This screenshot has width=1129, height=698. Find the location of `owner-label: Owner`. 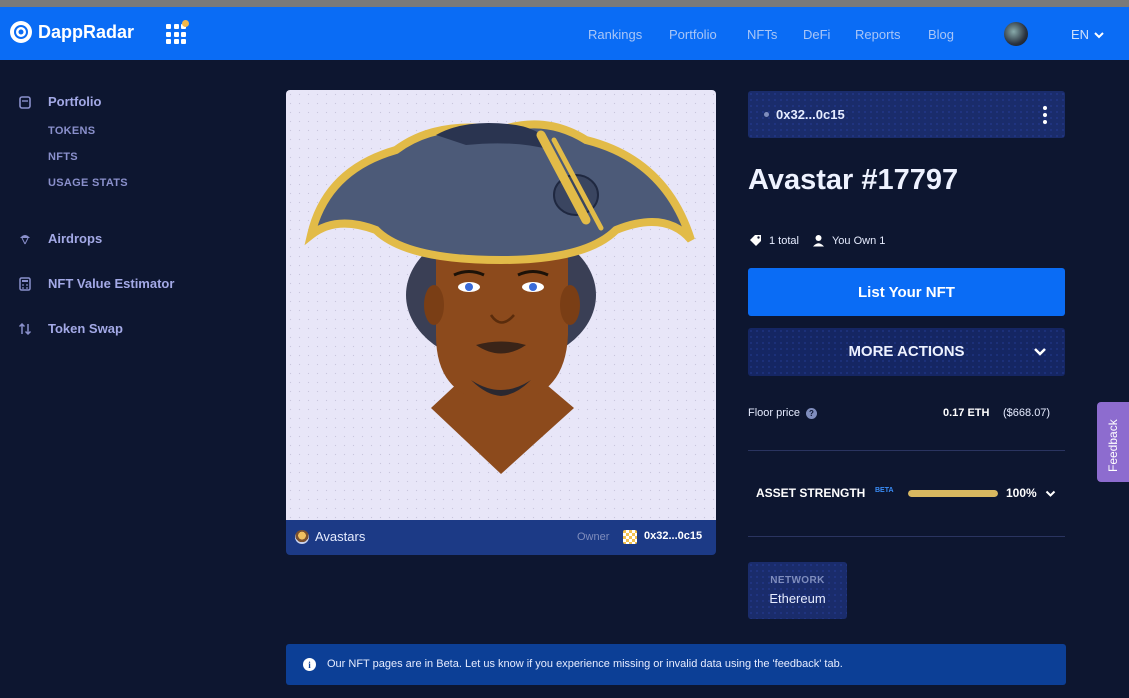

owner-label: Owner is located at coordinates (593, 537).